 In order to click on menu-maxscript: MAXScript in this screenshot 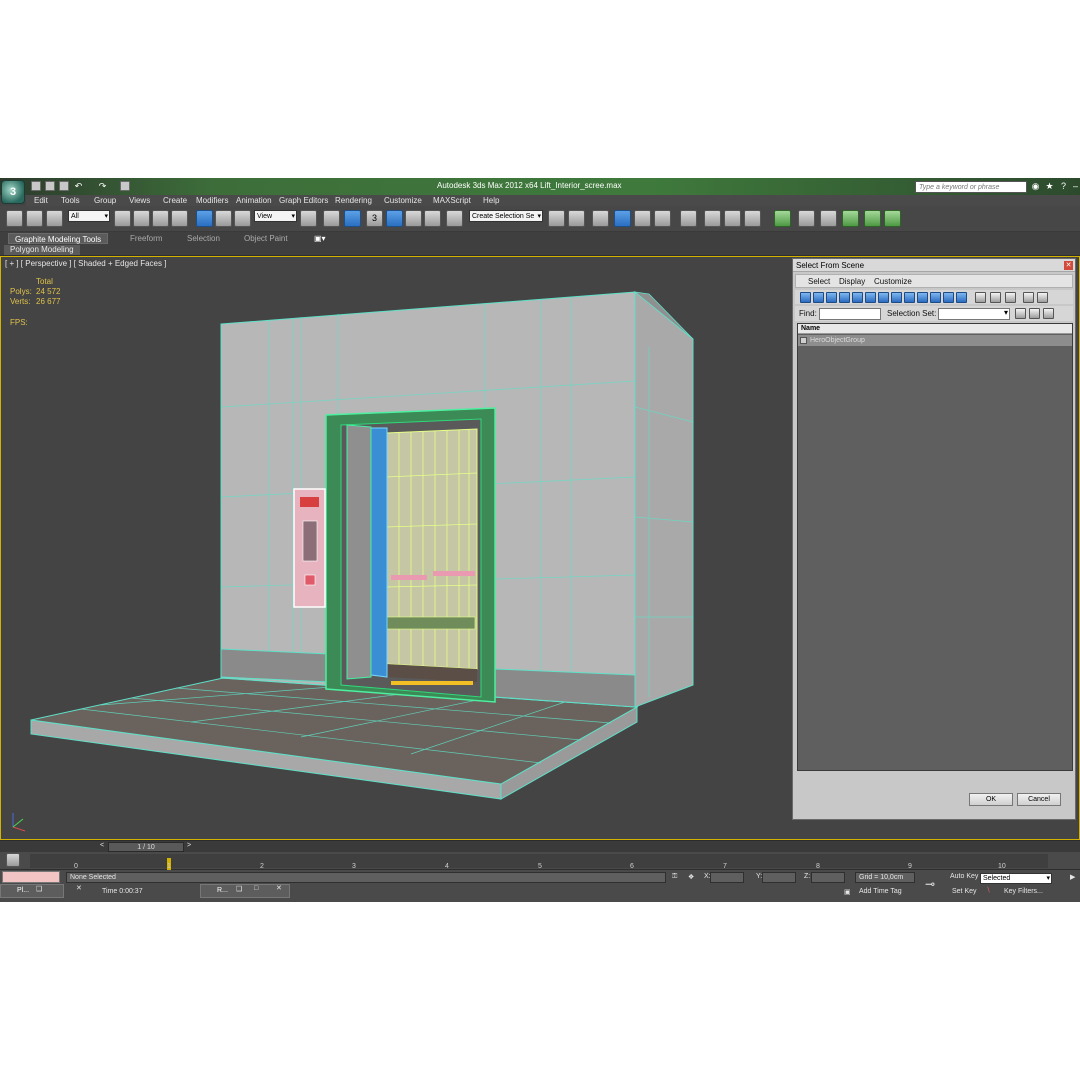, I will do `click(452, 200)`.